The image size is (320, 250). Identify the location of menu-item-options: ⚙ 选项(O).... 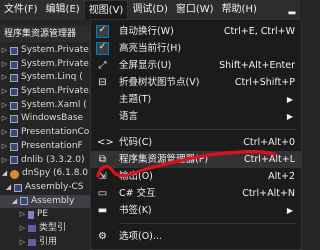
(196, 236).